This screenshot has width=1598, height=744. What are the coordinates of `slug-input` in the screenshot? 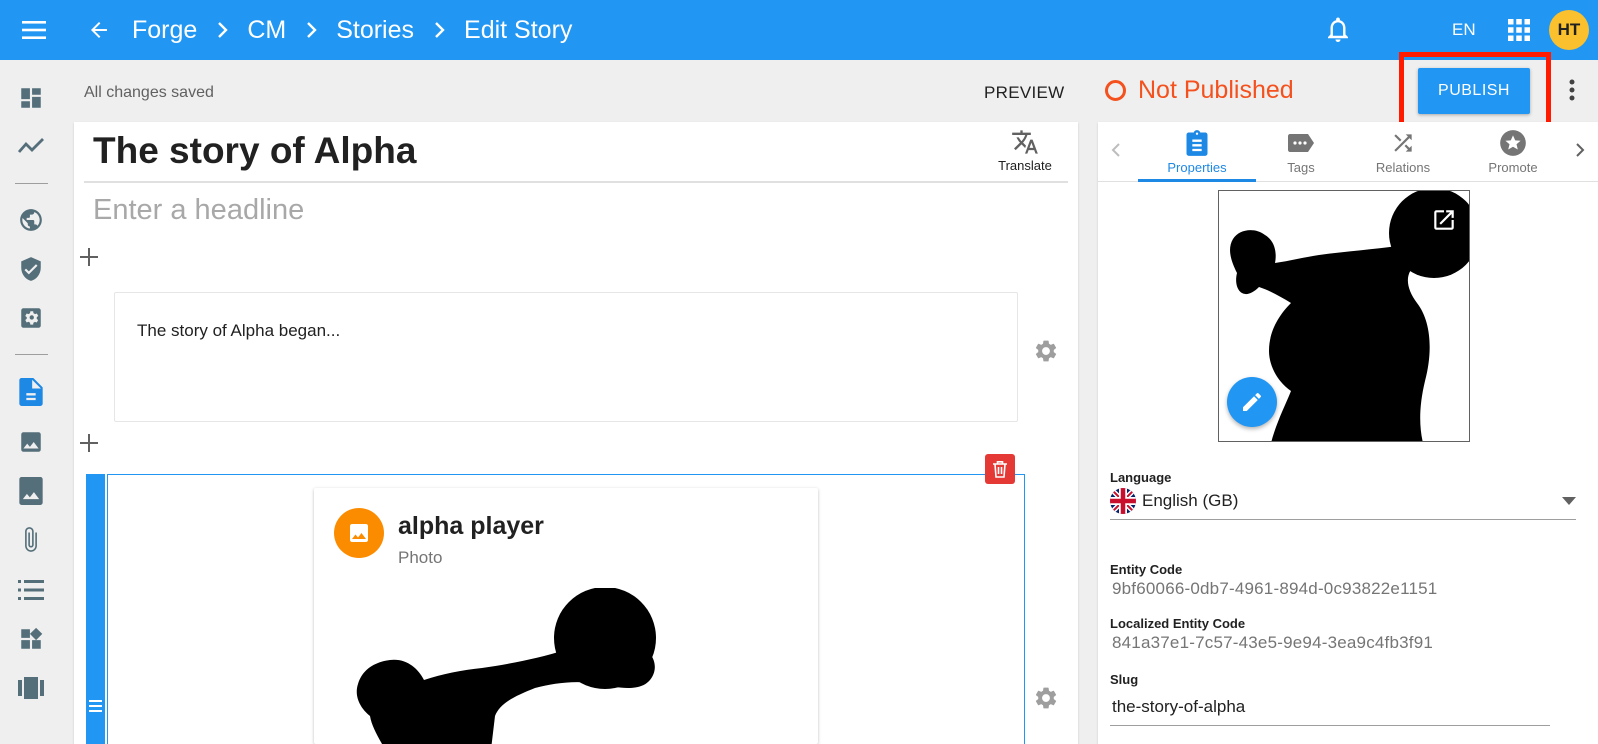 It's located at (1330, 707).